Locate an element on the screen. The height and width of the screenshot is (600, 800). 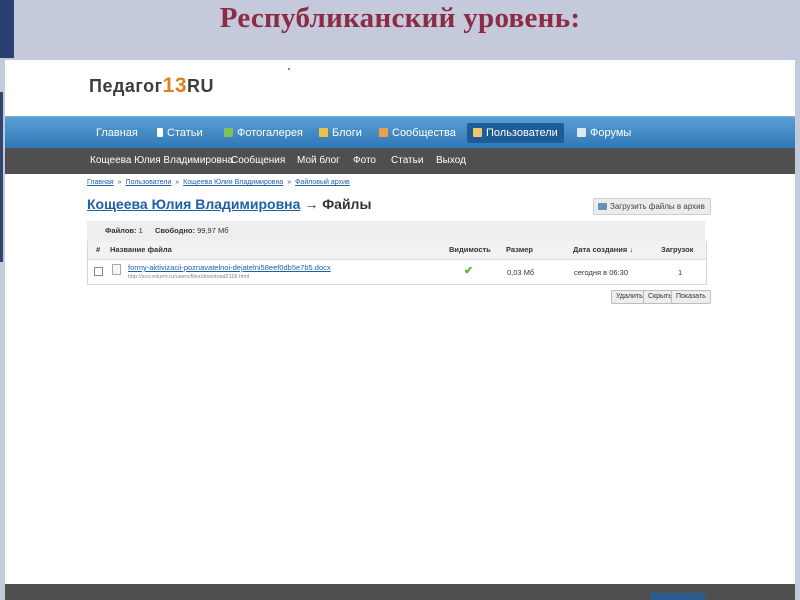
site-logo: Педагог13RU is located at coordinates (151, 86).